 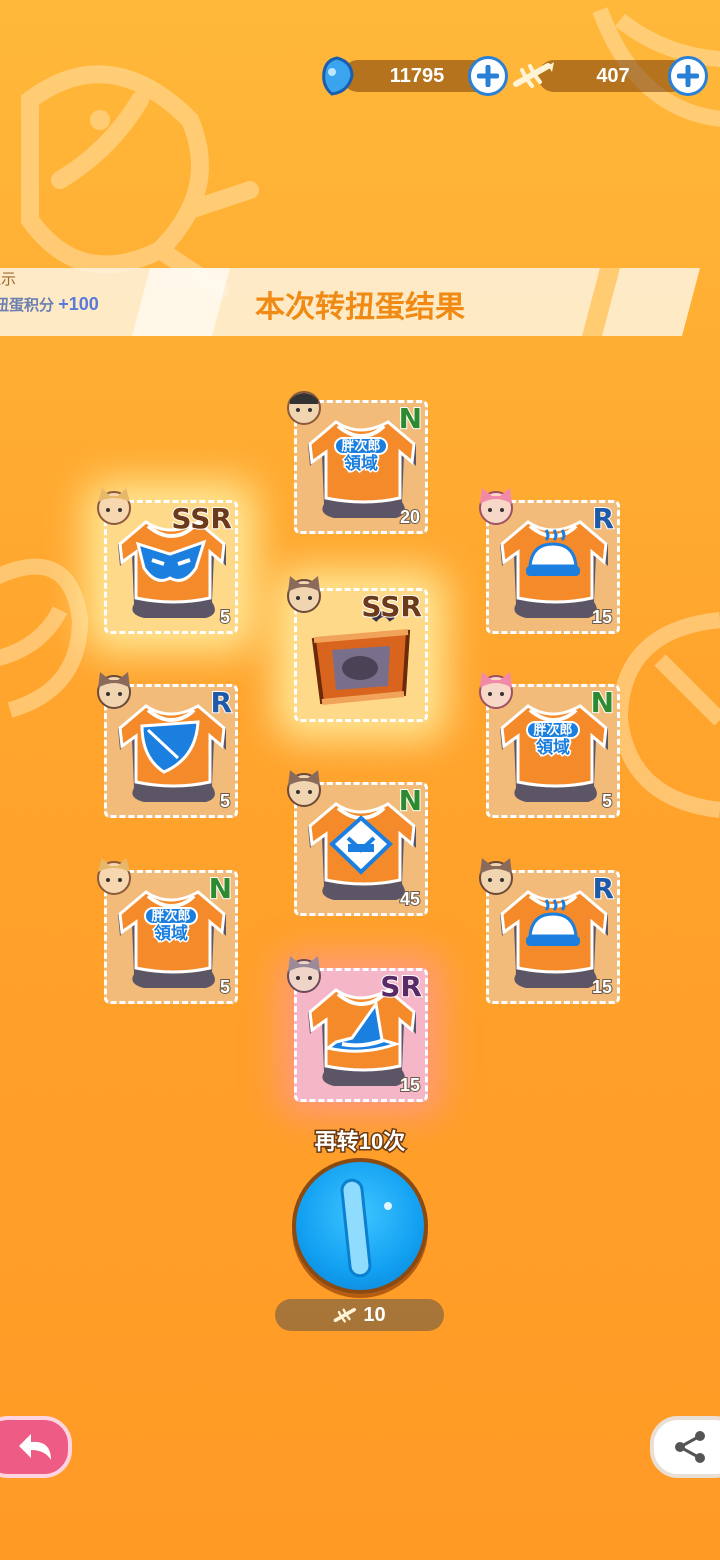 I want to click on result-banner: 显示 扭蛋积分 +100 本次转扭蛋结果, so click(x=360, y=302).